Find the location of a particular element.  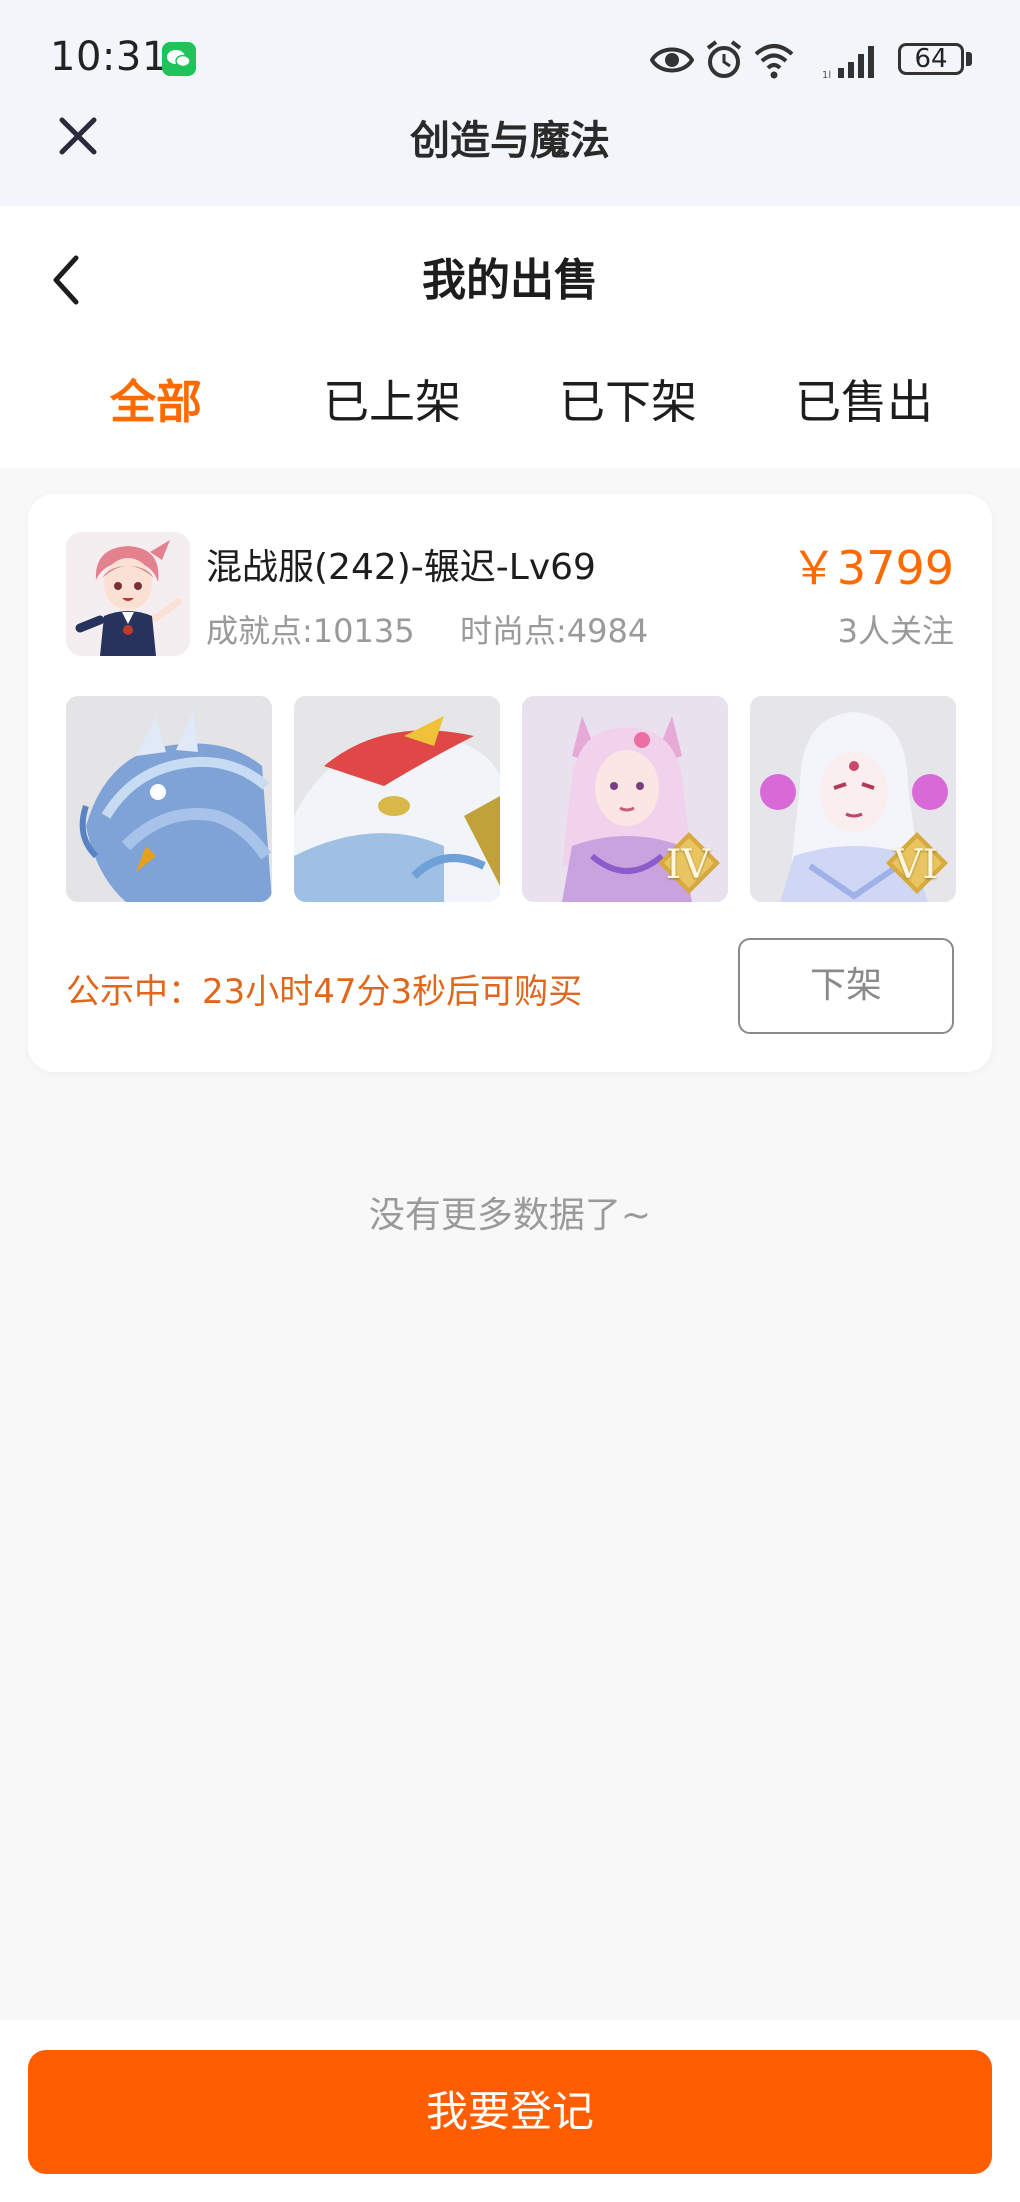

delist-button: 下架 is located at coordinates (846, 986).